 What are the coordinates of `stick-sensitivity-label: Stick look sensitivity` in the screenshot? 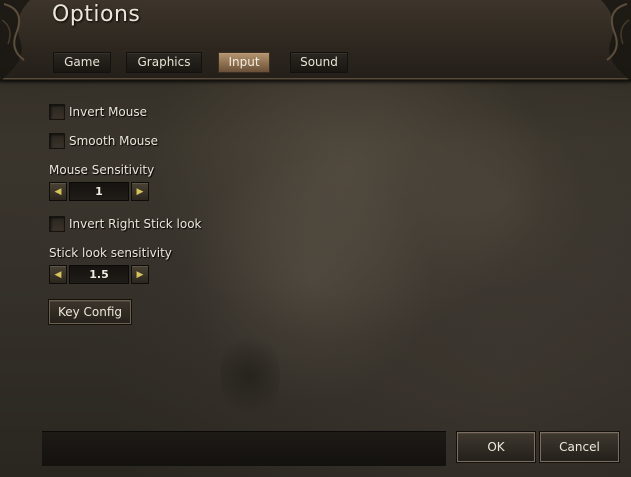 It's located at (110, 253).